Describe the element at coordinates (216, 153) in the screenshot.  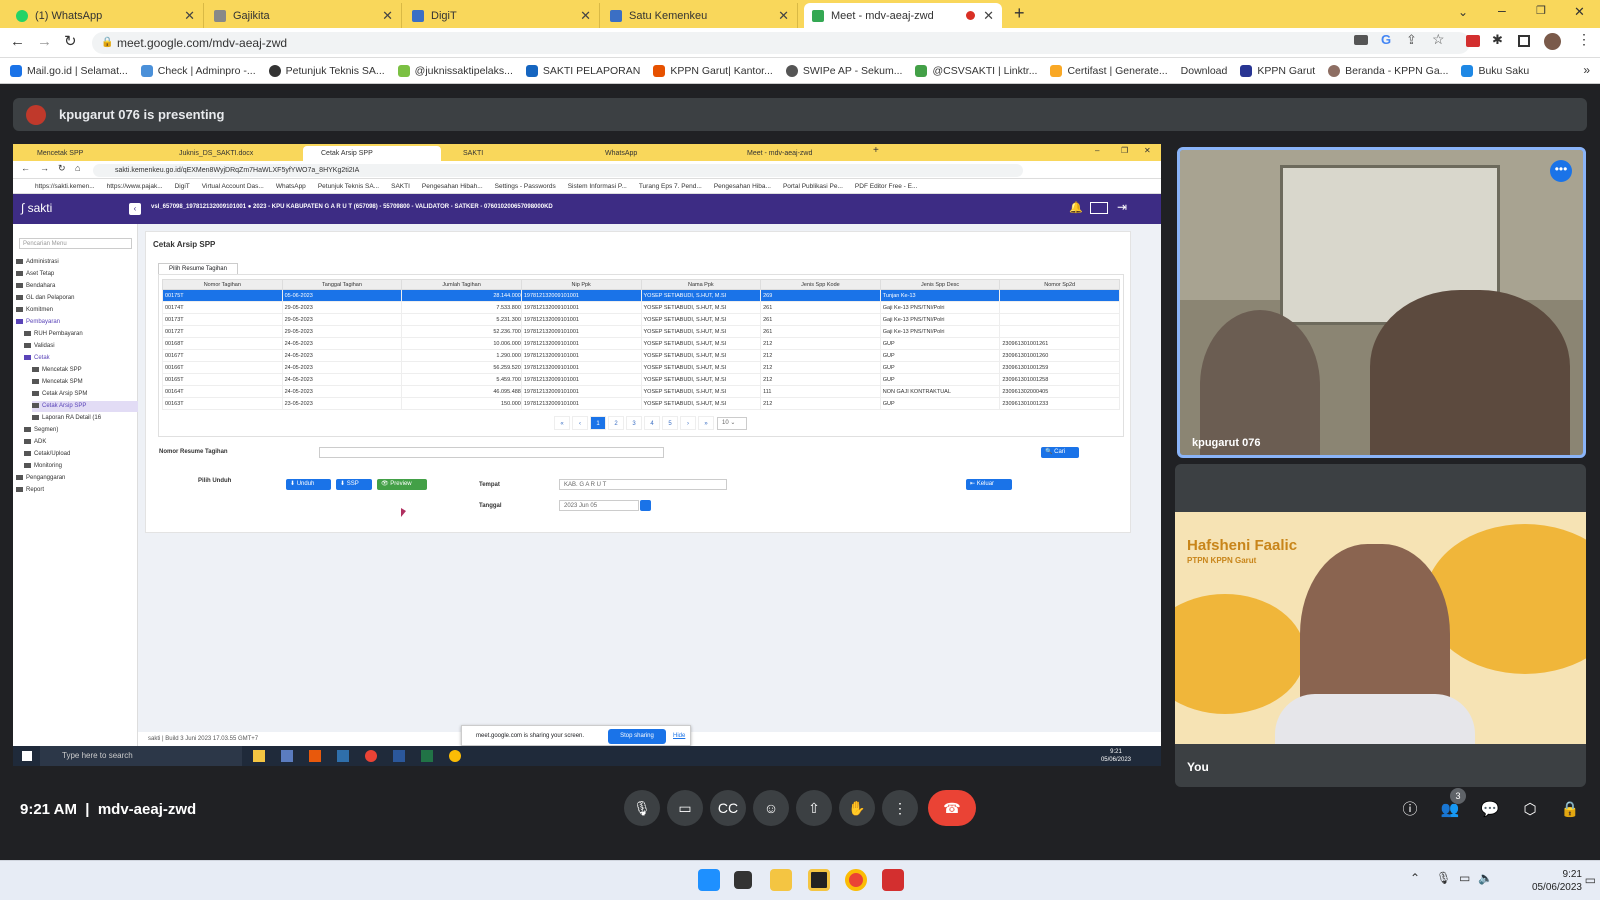
I see `shared-tab: Juknis_DS_SAKTI.docx` at that location.